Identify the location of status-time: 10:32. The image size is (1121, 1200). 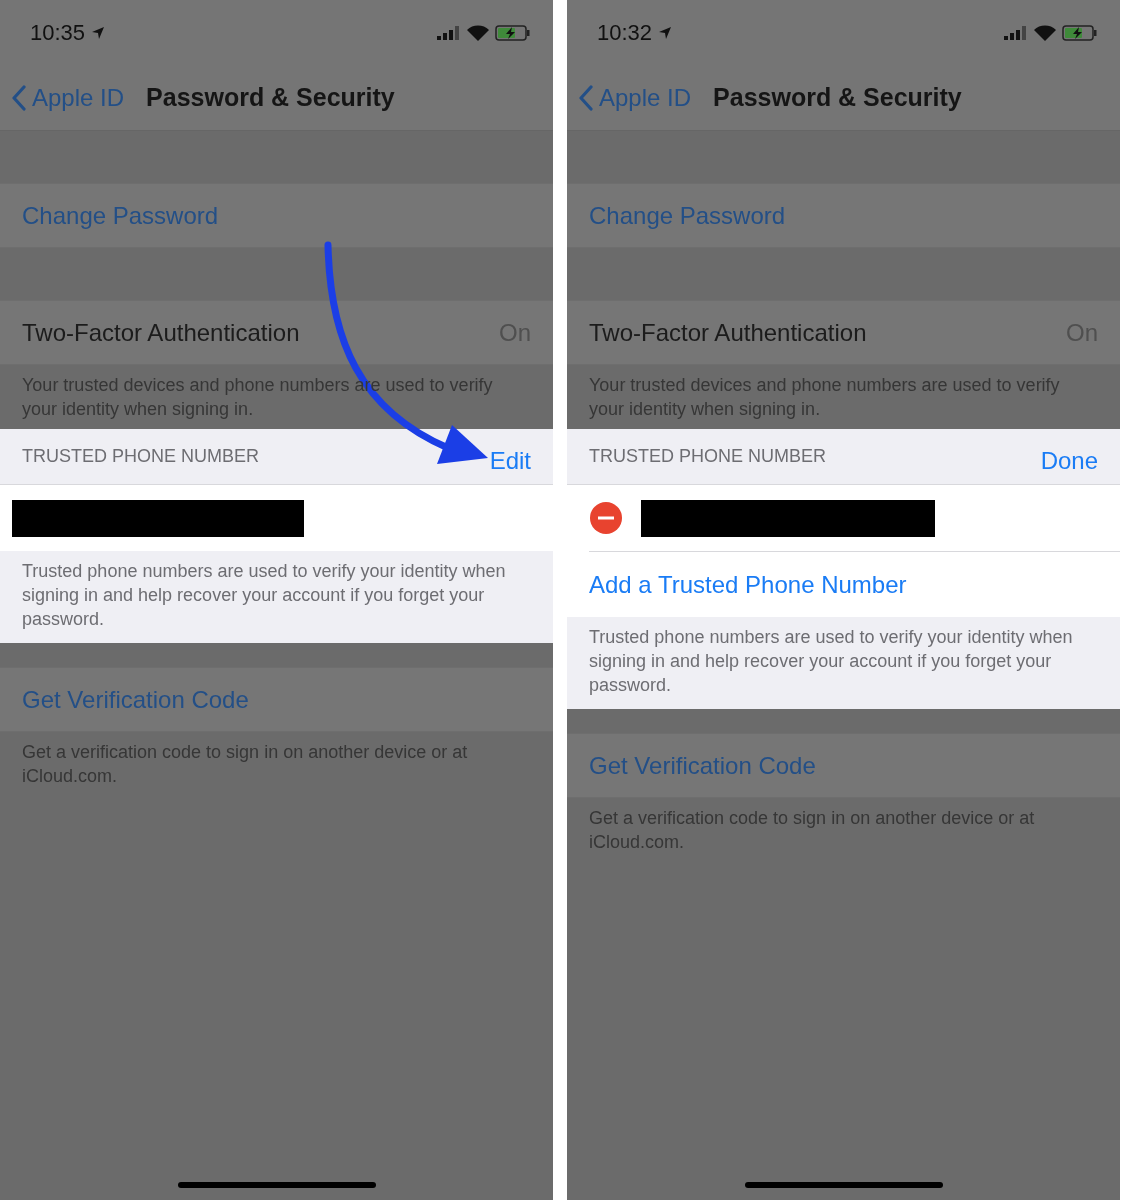
(625, 32).